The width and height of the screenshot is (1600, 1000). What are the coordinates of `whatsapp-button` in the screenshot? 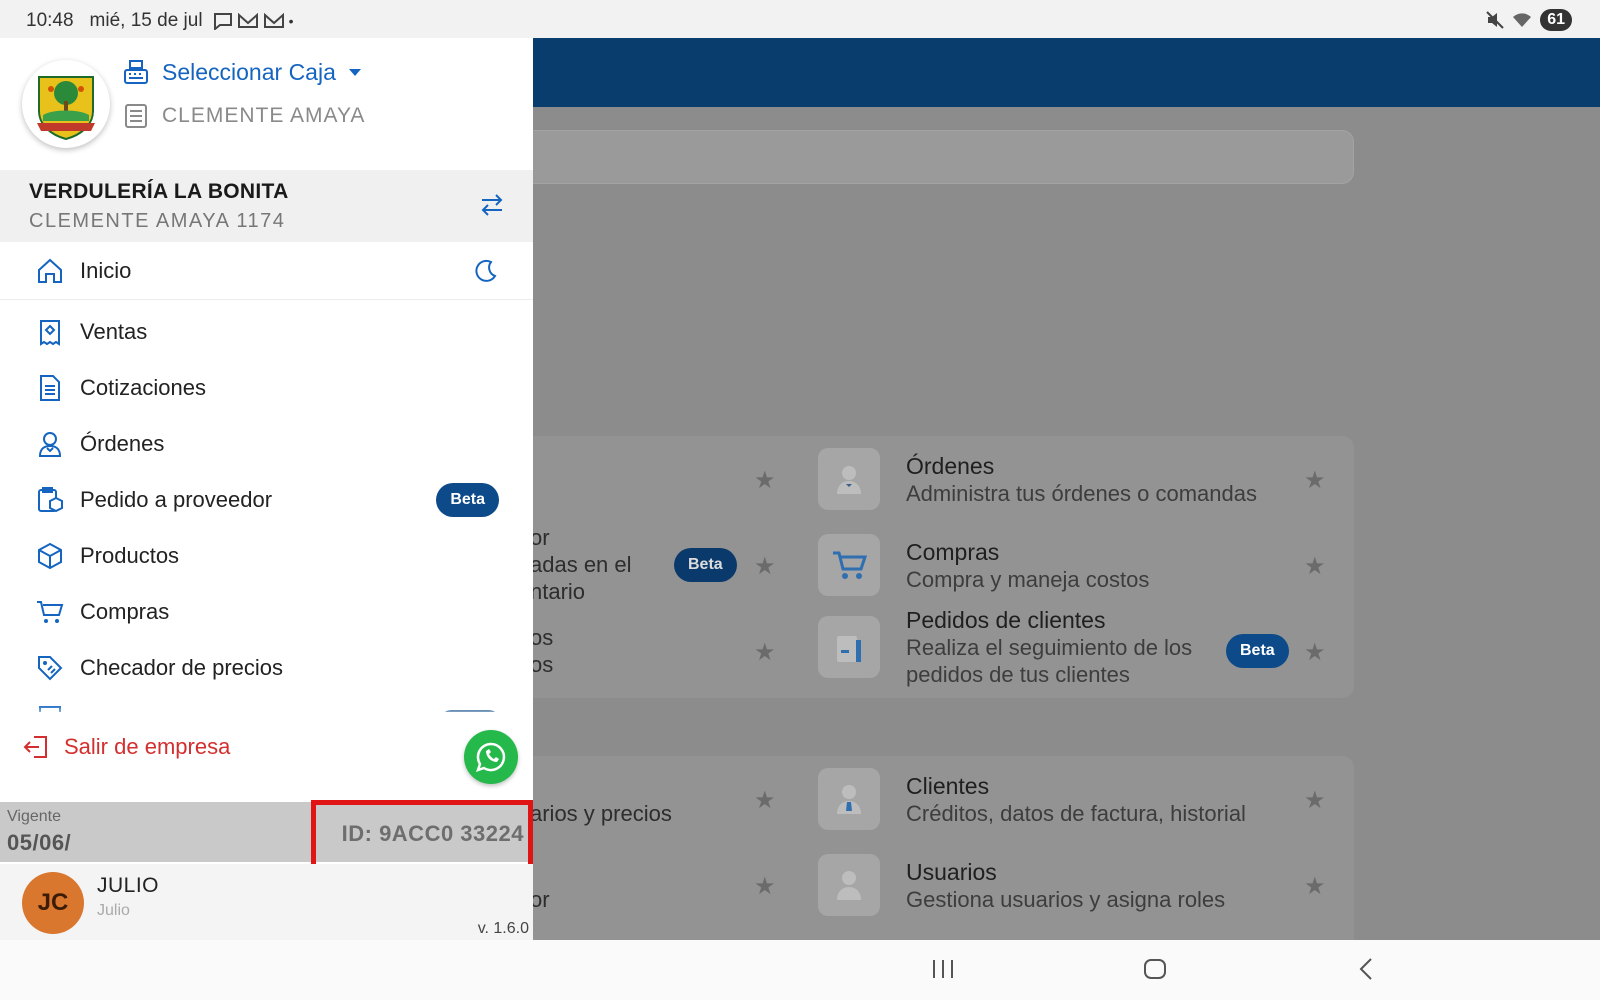 It's located at (491, 757).